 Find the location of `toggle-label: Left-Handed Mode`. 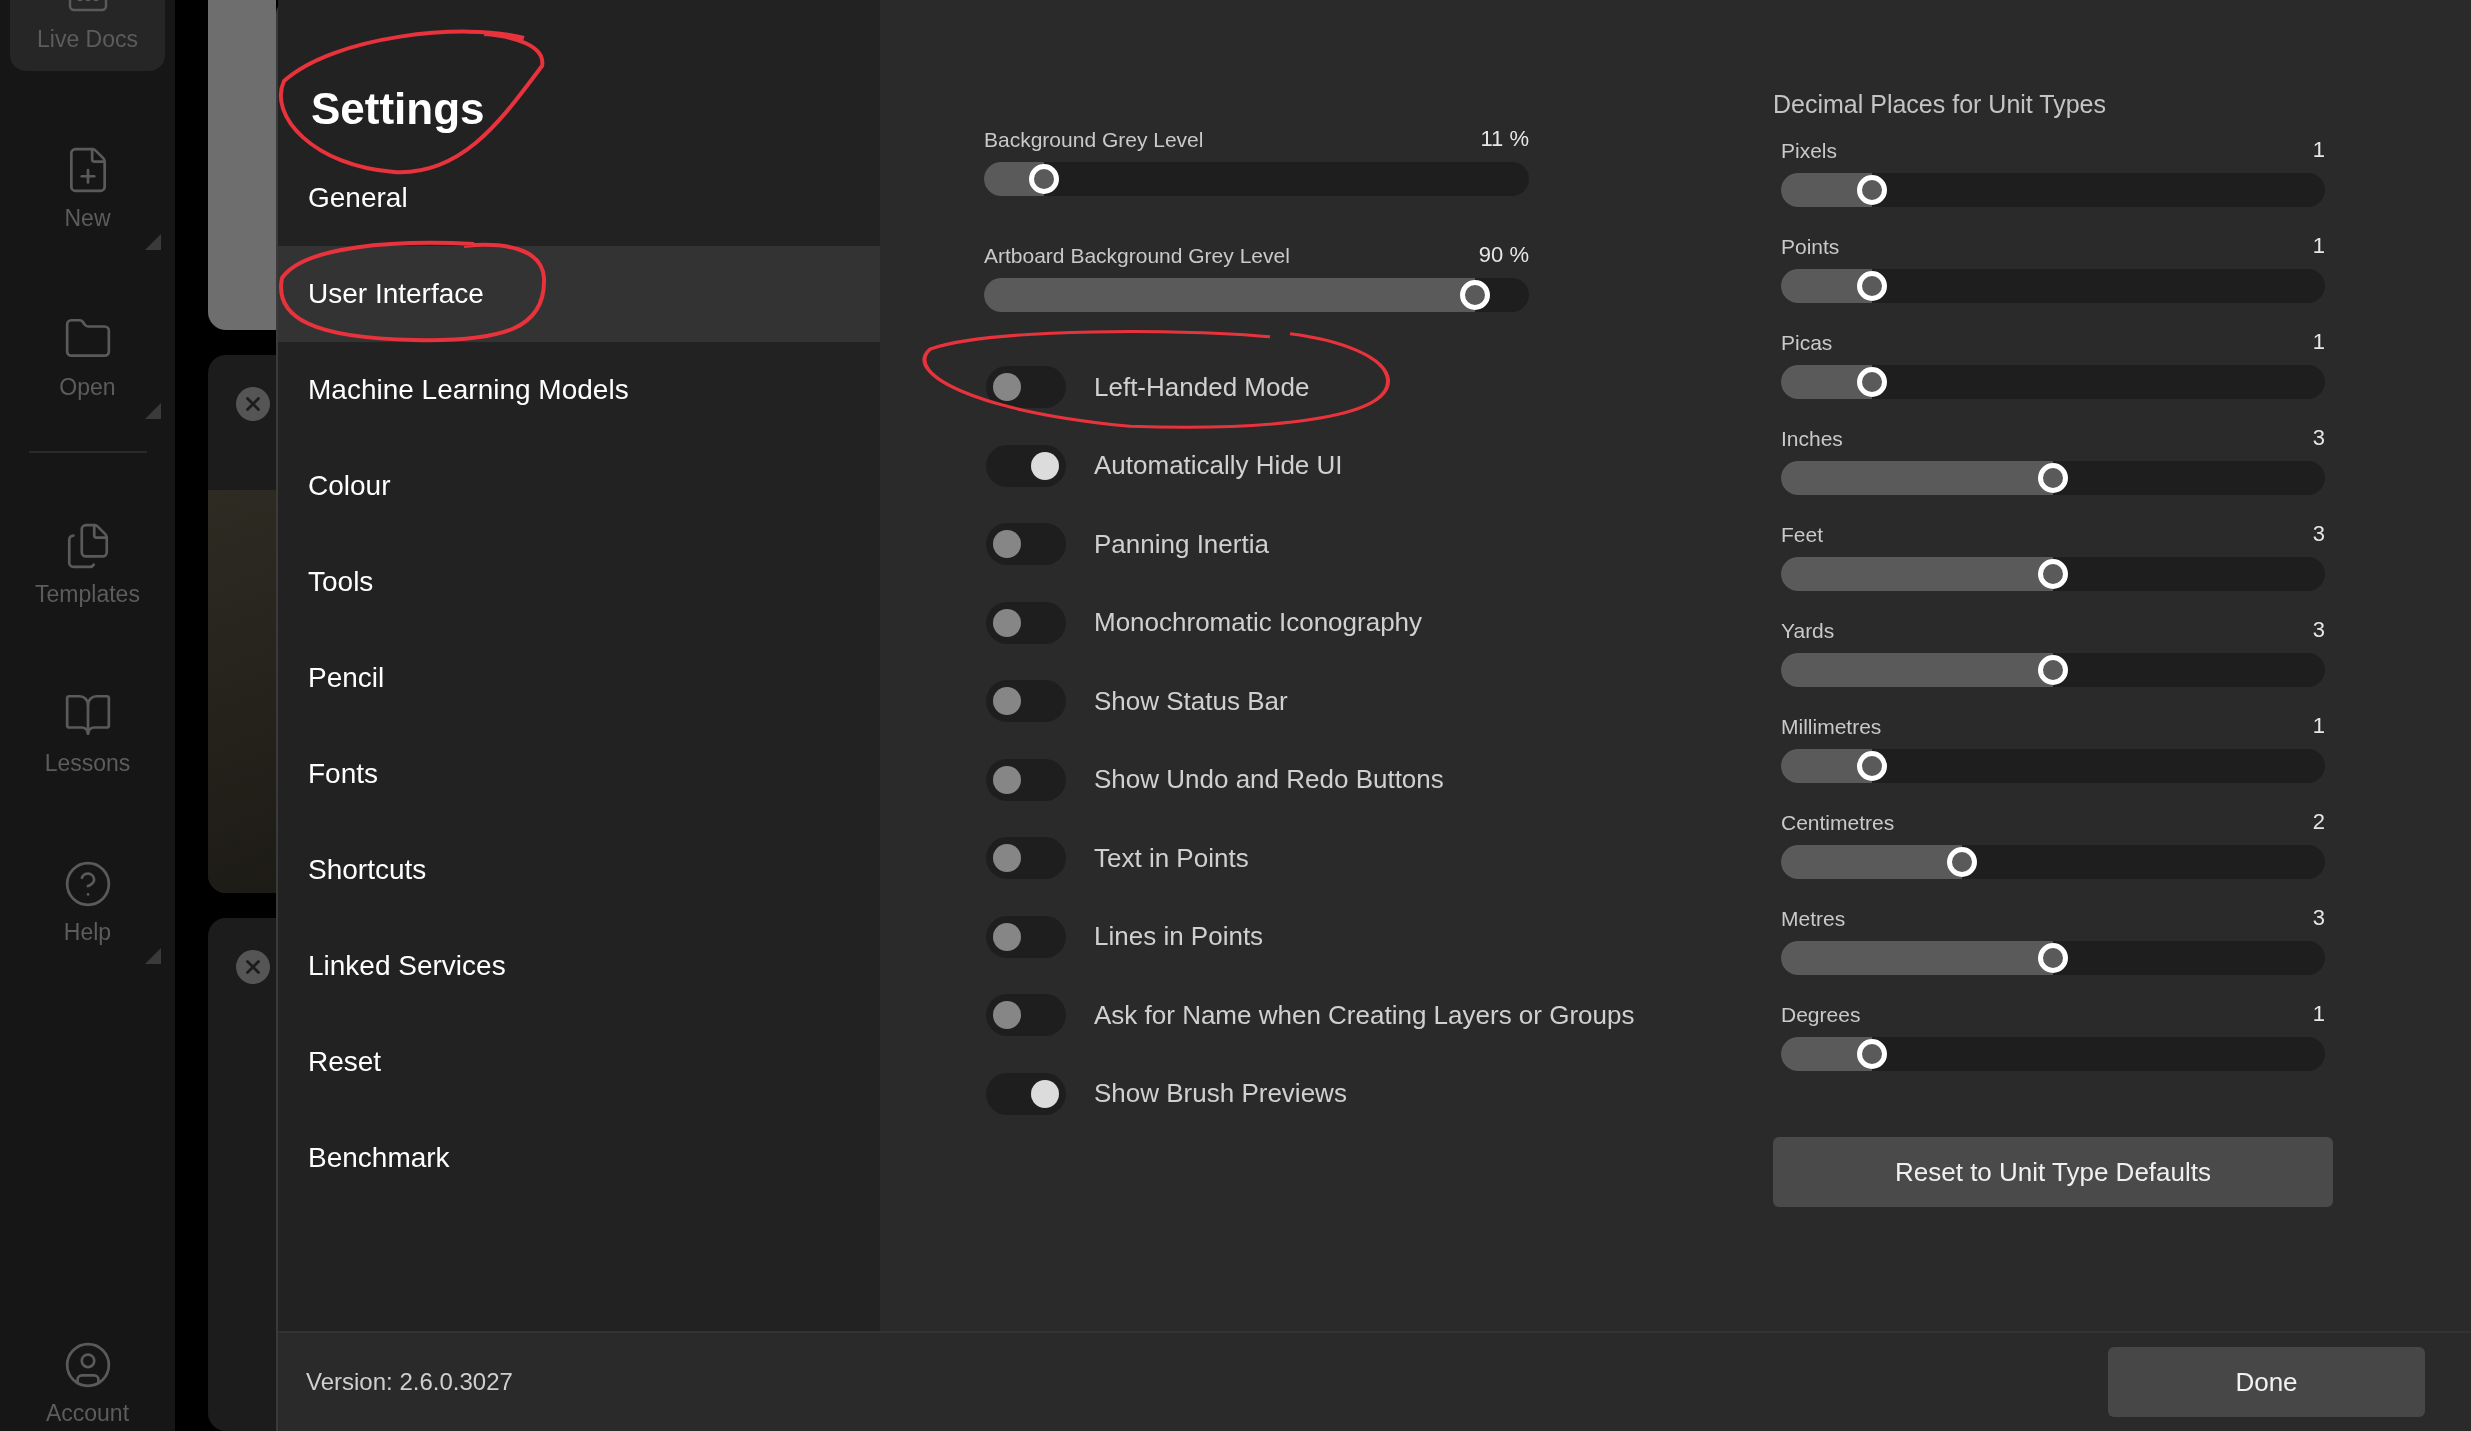

toggle-label: Left-Handed Mode is located at coordinates (1202, 387).